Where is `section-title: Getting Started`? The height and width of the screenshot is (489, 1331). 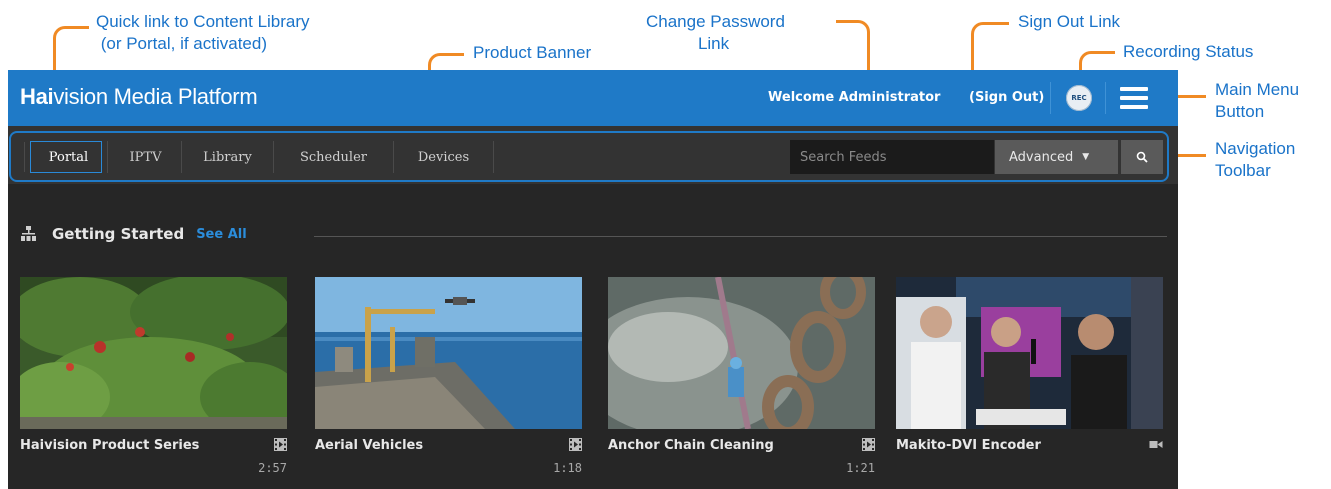 section-title: Getting Started is located at coordinates (118, 234).